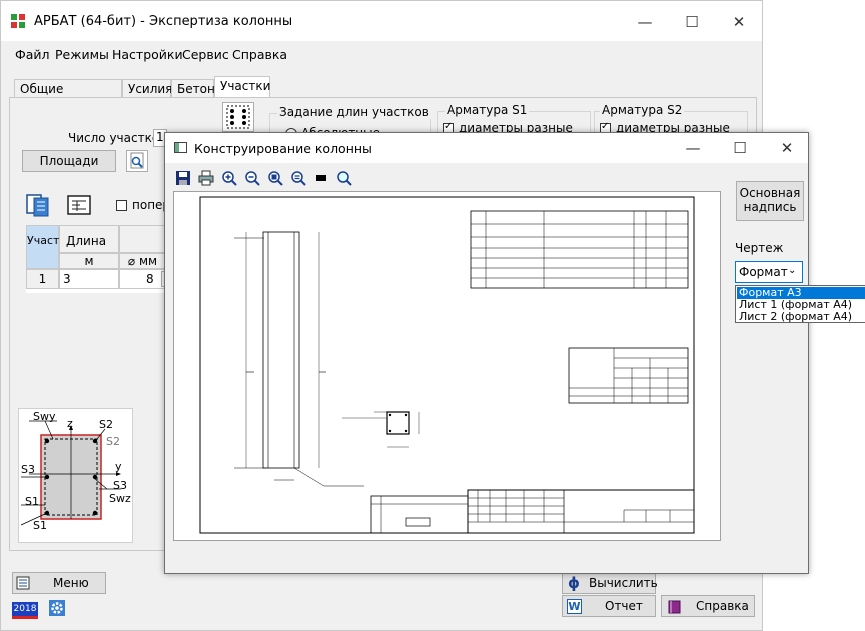 This screenshot has width=865, height=631. I want to click on word-document-icon: W, so click(574, 606).